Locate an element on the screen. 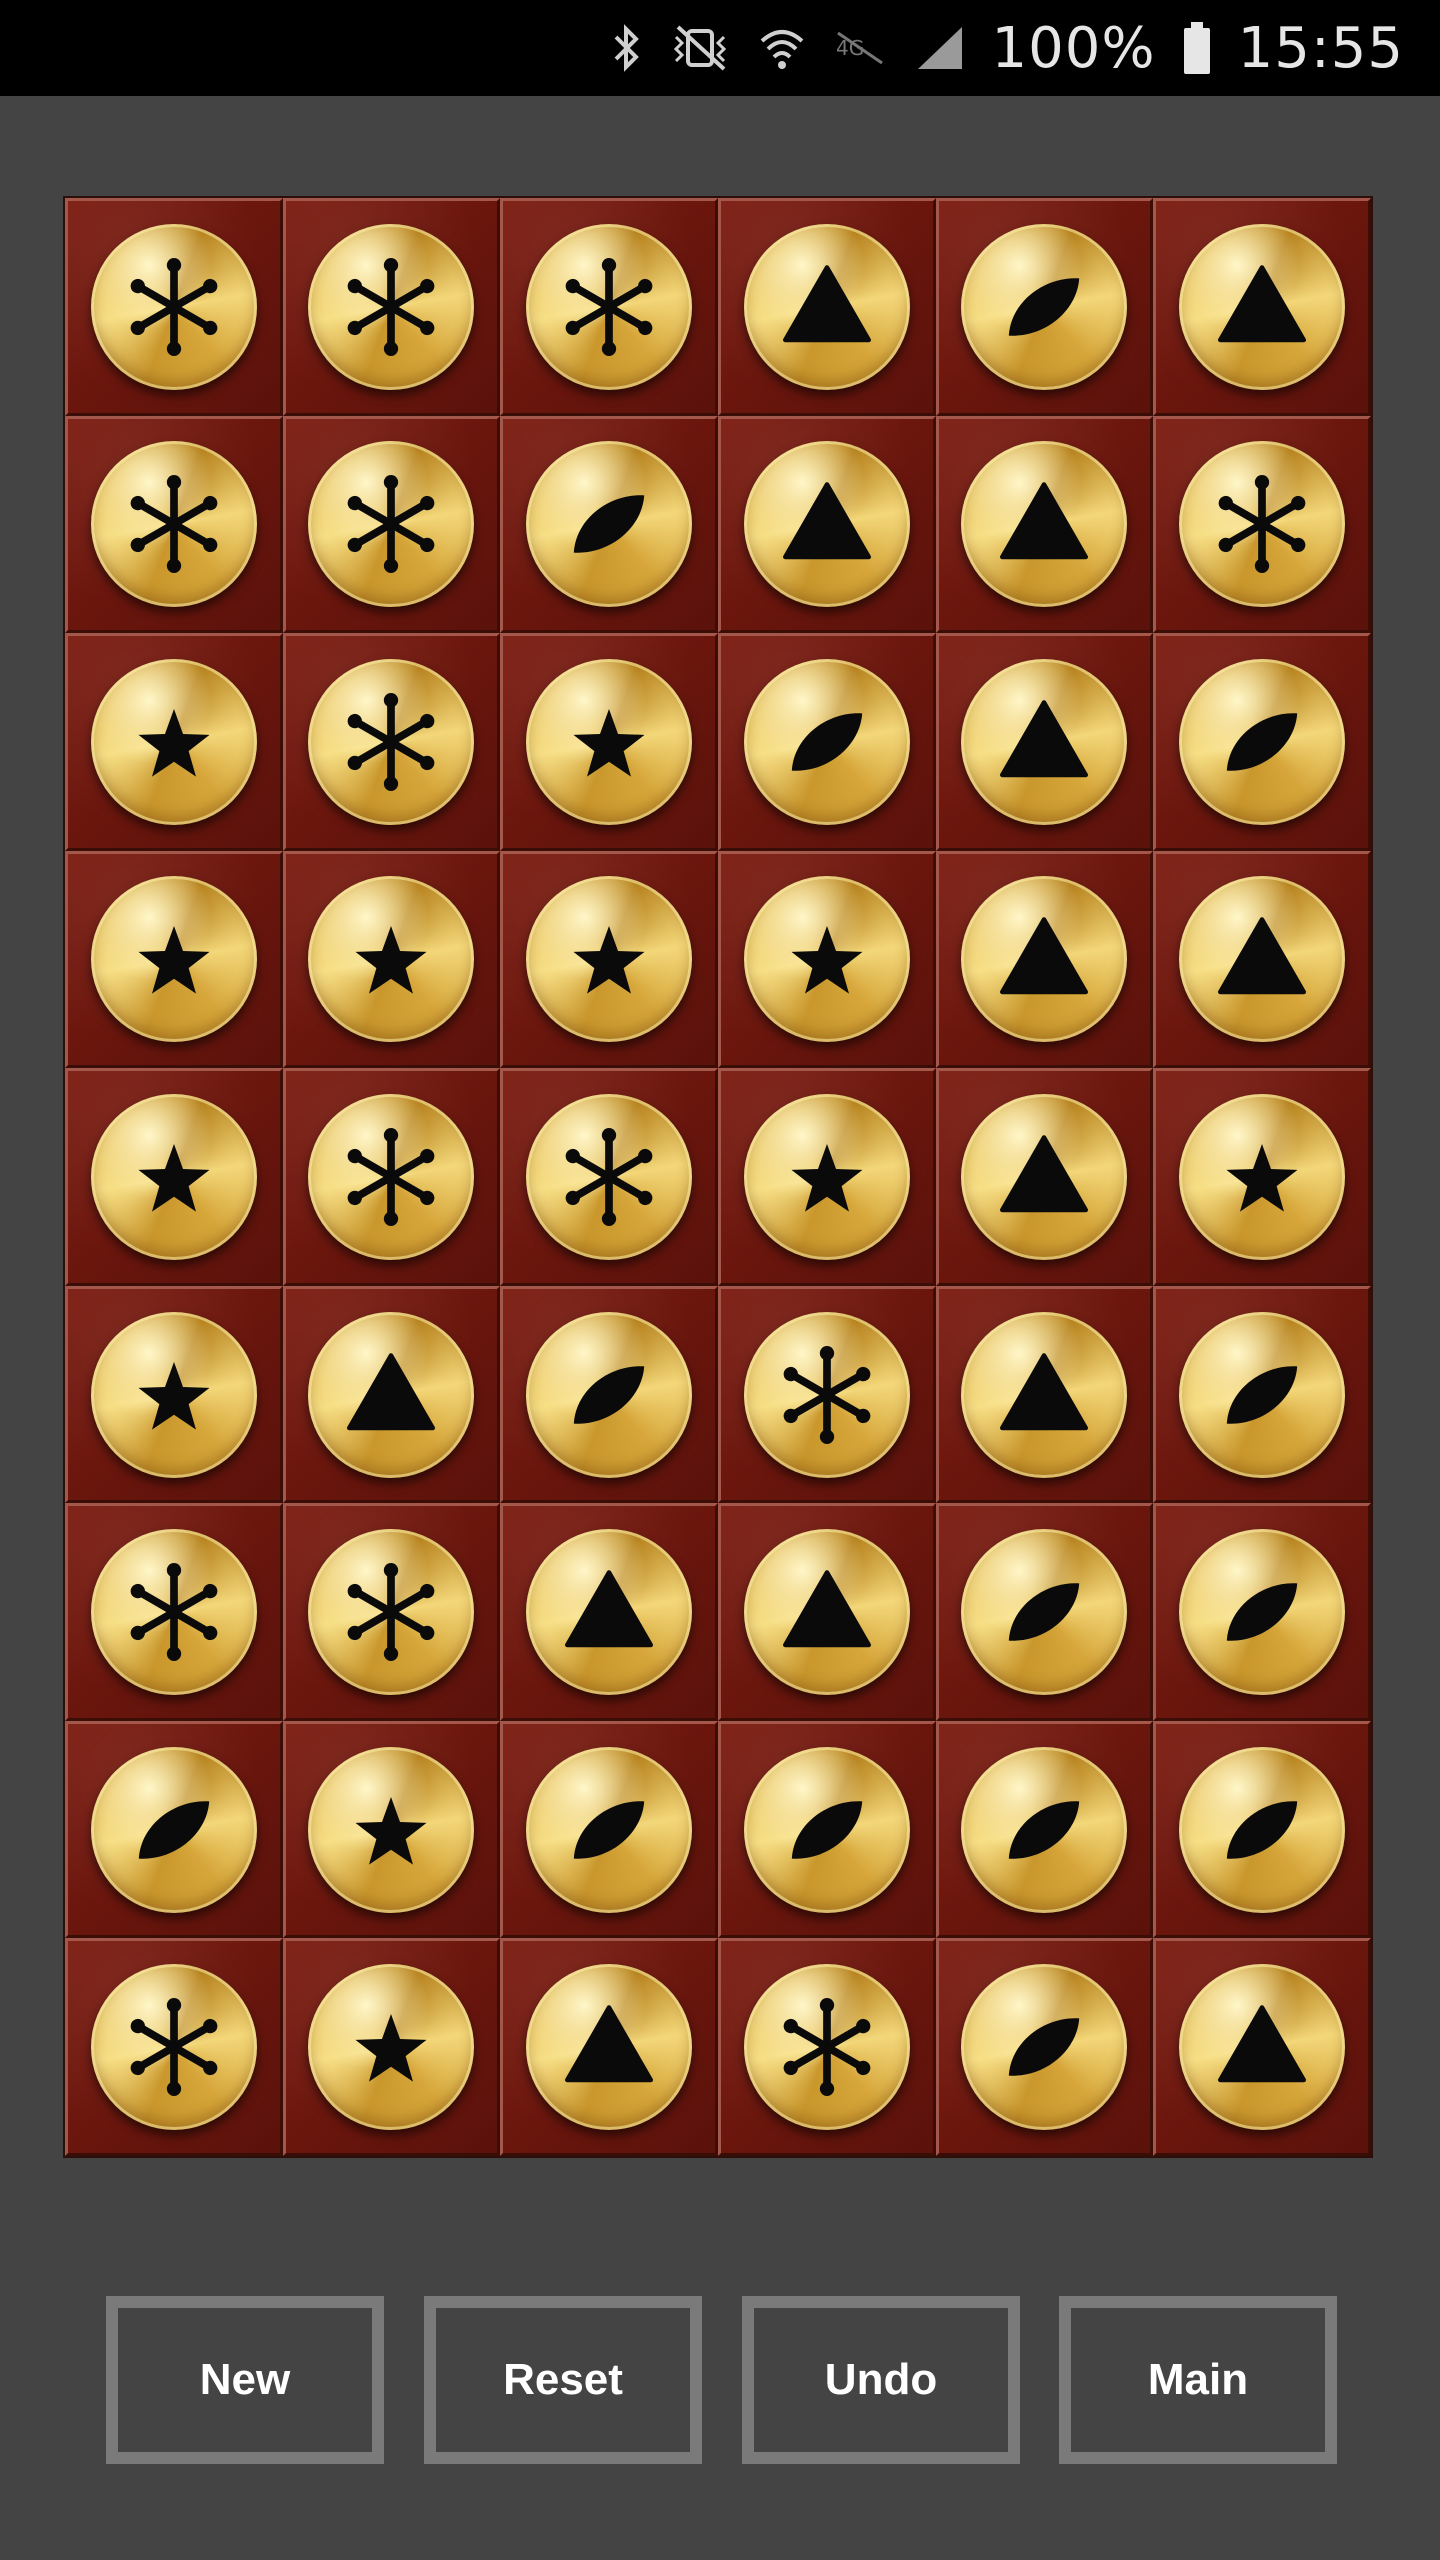 The image size is (1440, 2560). reset-button: Reset is located at coordinates (563, 2380).